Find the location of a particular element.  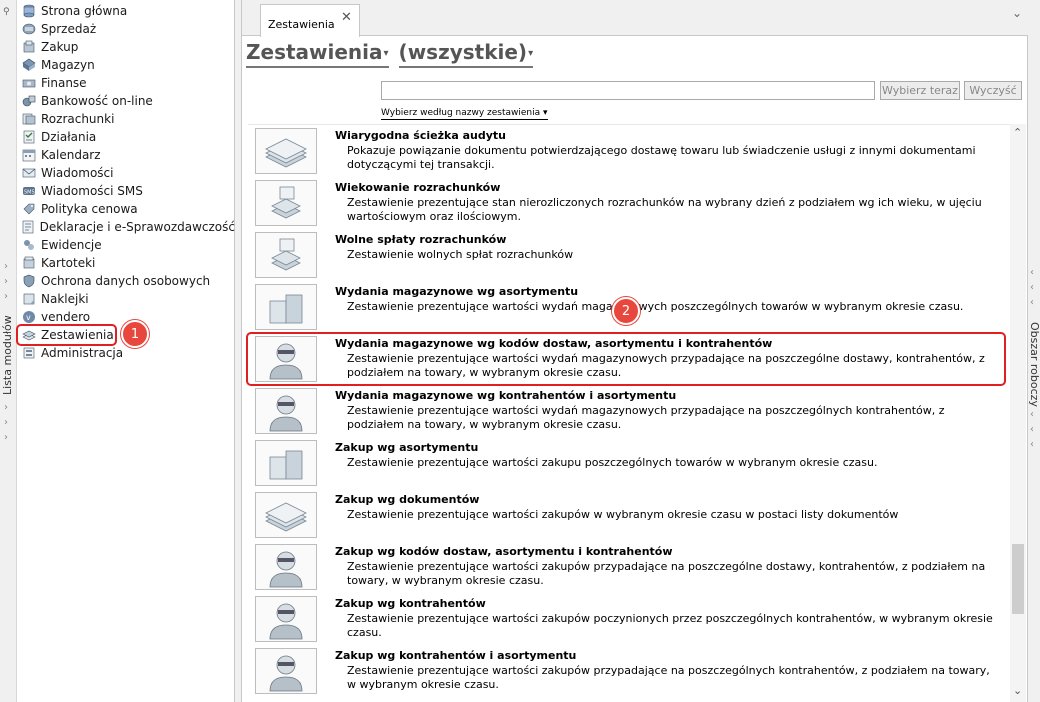

module-item-dzialania: Działania is located at coordinates (126, 137).